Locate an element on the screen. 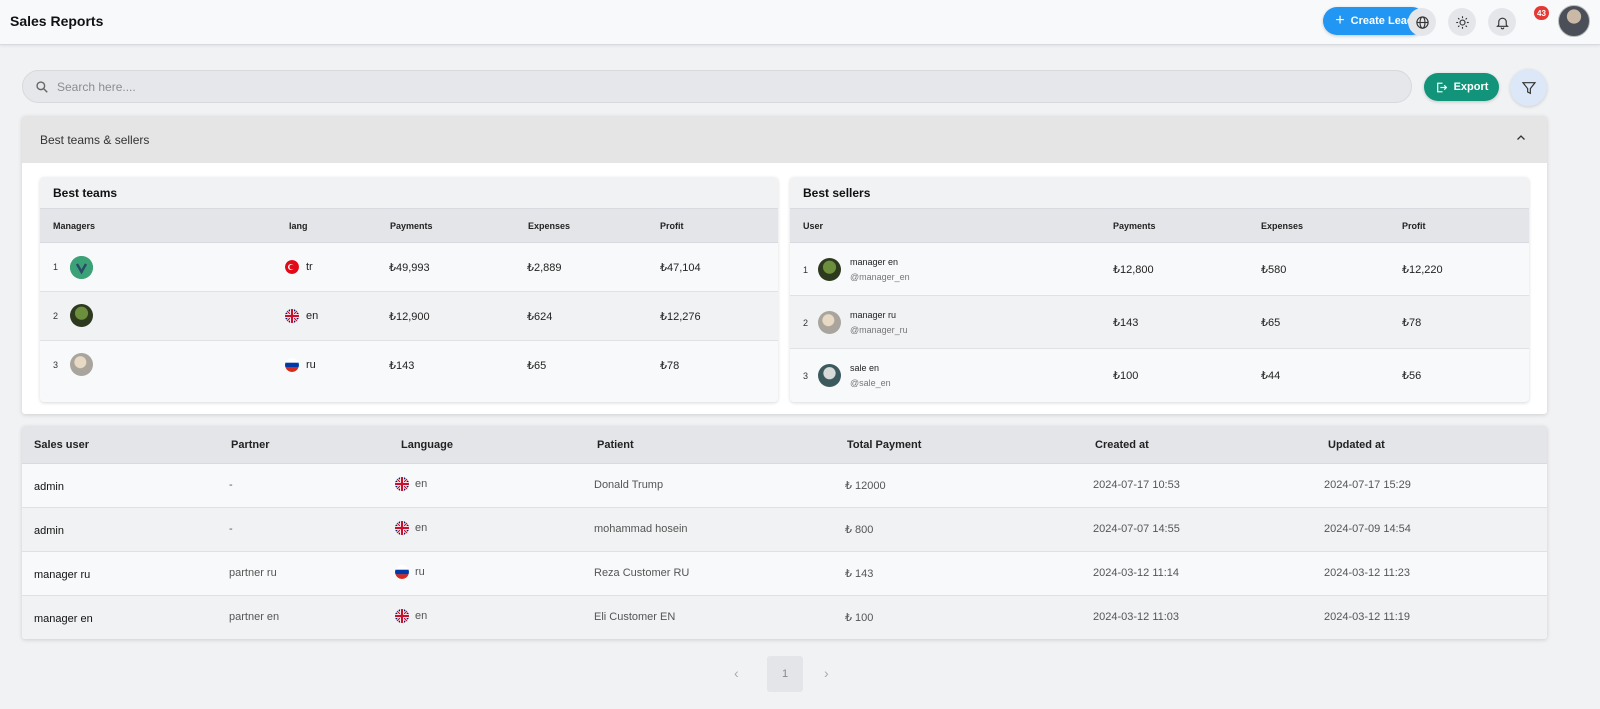 The width and height of the screenshot is (1600, 709). sales-user-cell: admin is located at coordinates (49, 487).